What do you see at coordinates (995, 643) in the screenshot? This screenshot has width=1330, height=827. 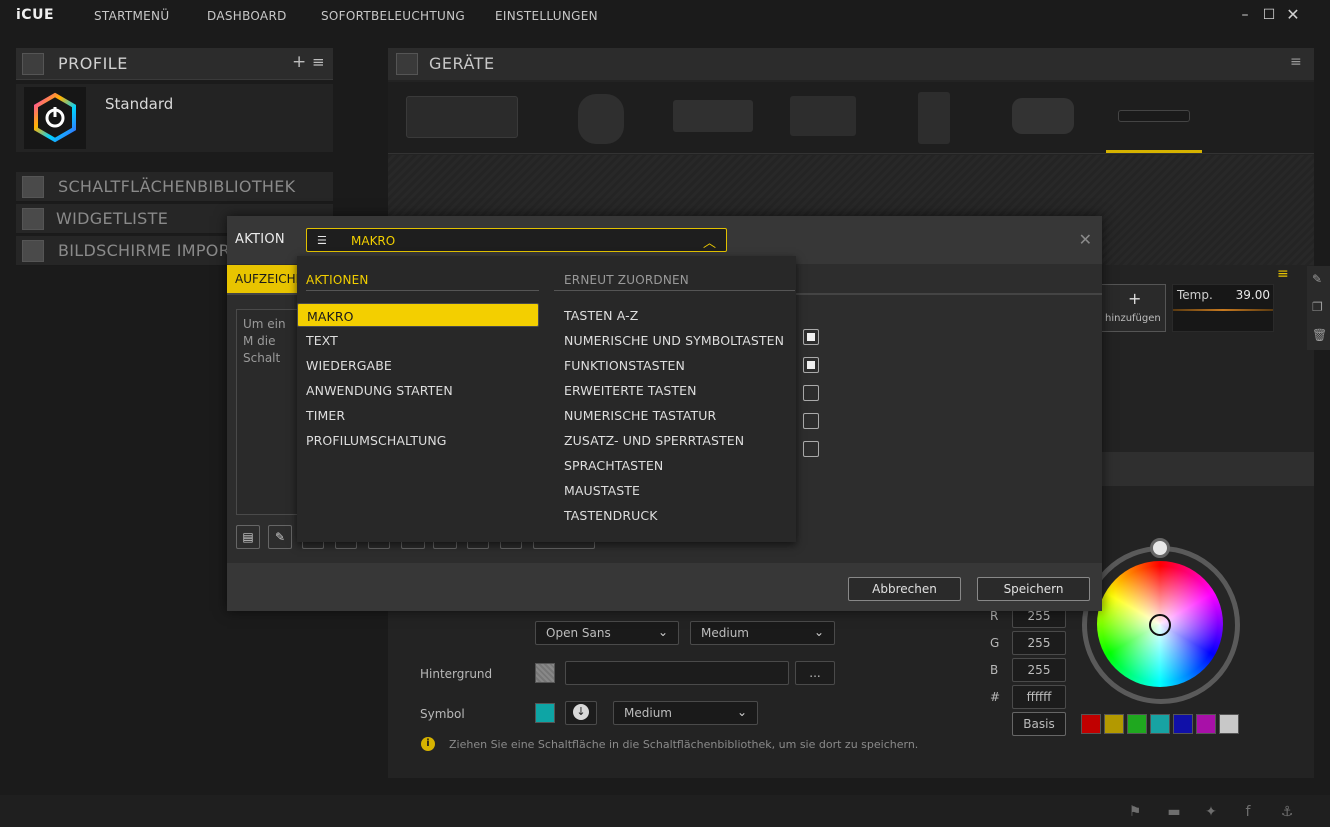 I see `g-label: G` at bounding box center [995, 643].